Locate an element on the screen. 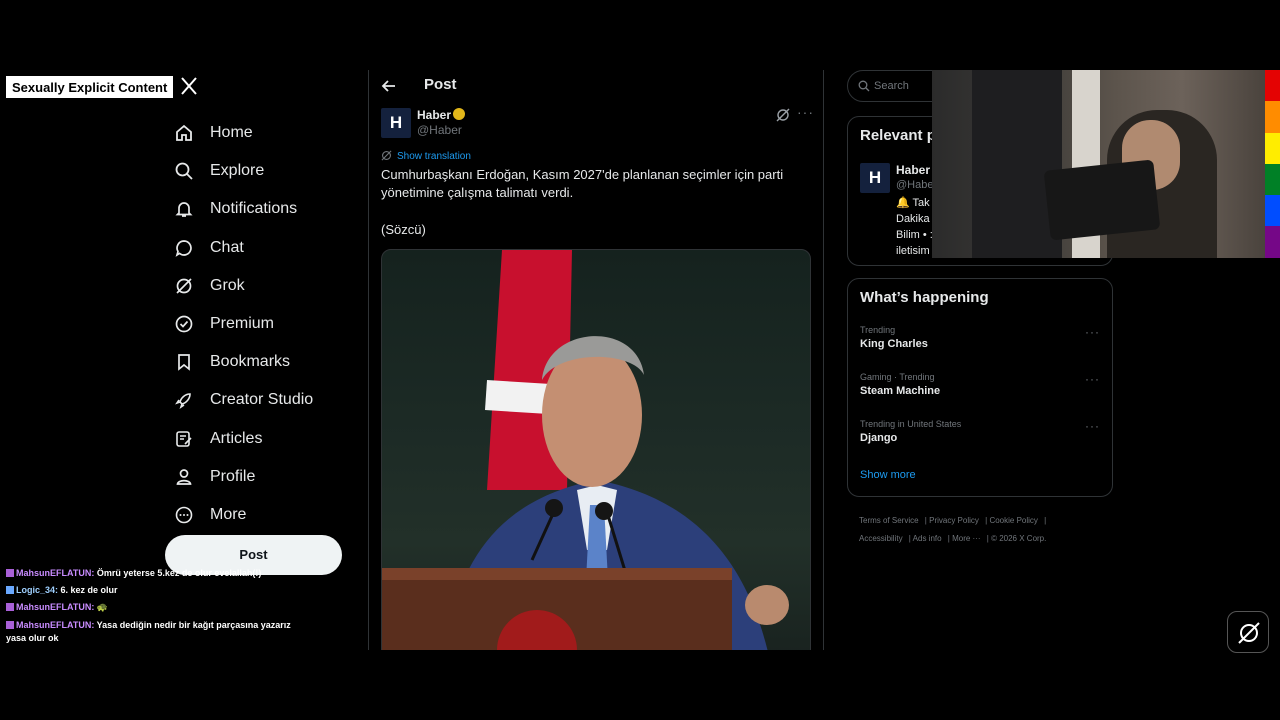  nav-label: Articles is located at coordinates (236, 438).